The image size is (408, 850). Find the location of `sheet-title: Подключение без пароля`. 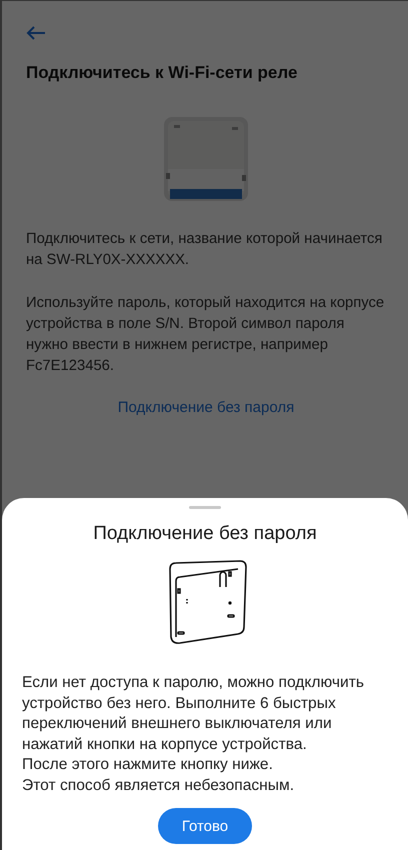

sheet-title: Подключение без пароля is located at coordinates (205, 534).